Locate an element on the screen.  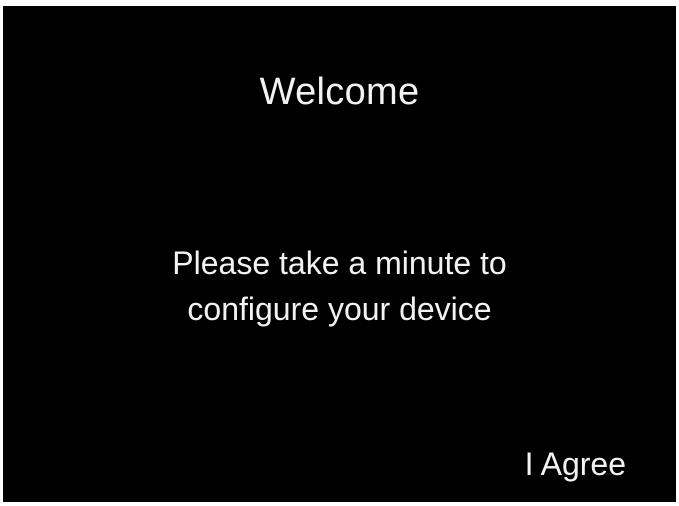
message-line-1: Please take a minute to is located at coordinates (339, 263).